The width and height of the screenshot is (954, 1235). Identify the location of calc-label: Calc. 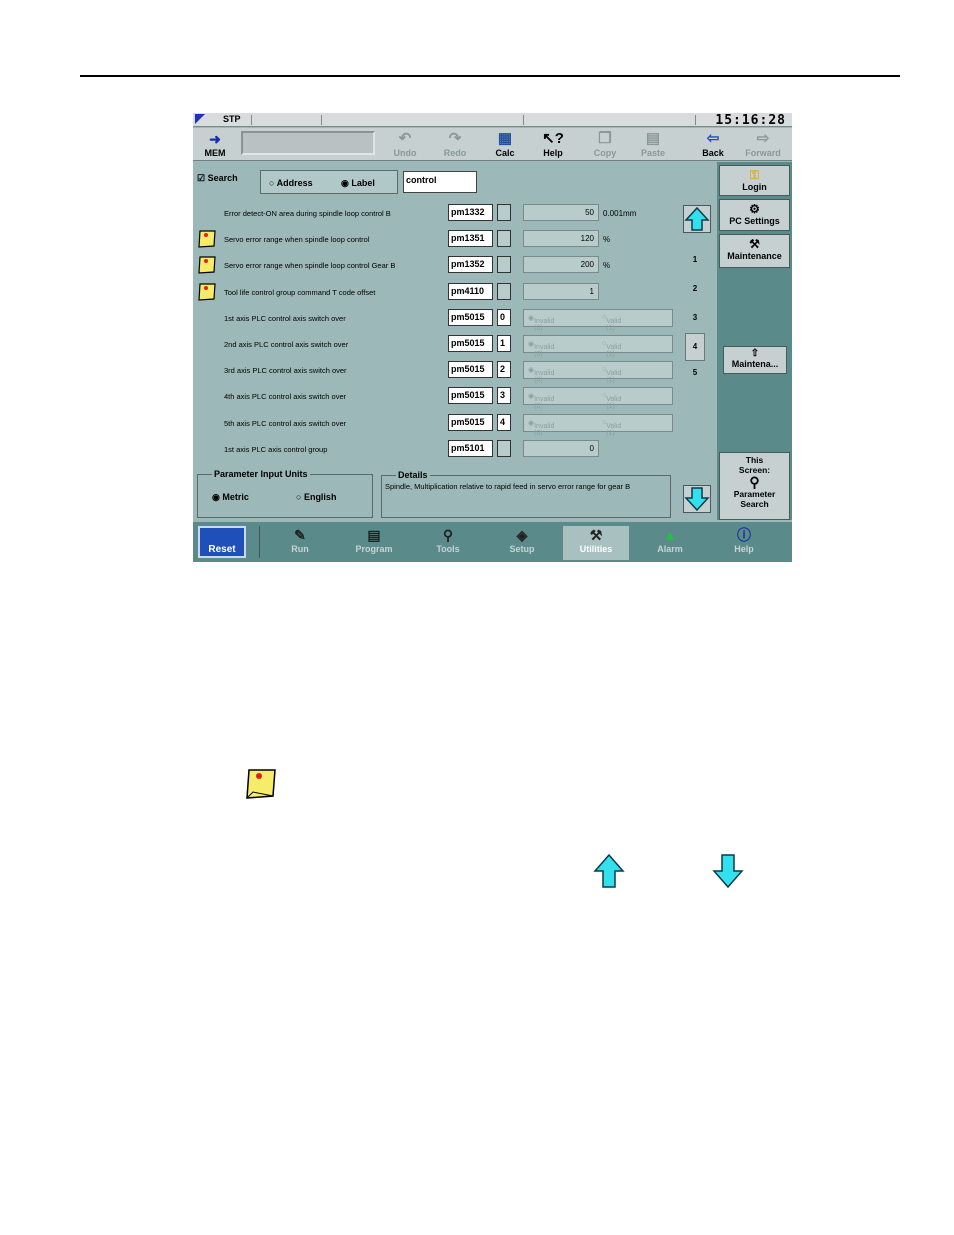
(505, 153).